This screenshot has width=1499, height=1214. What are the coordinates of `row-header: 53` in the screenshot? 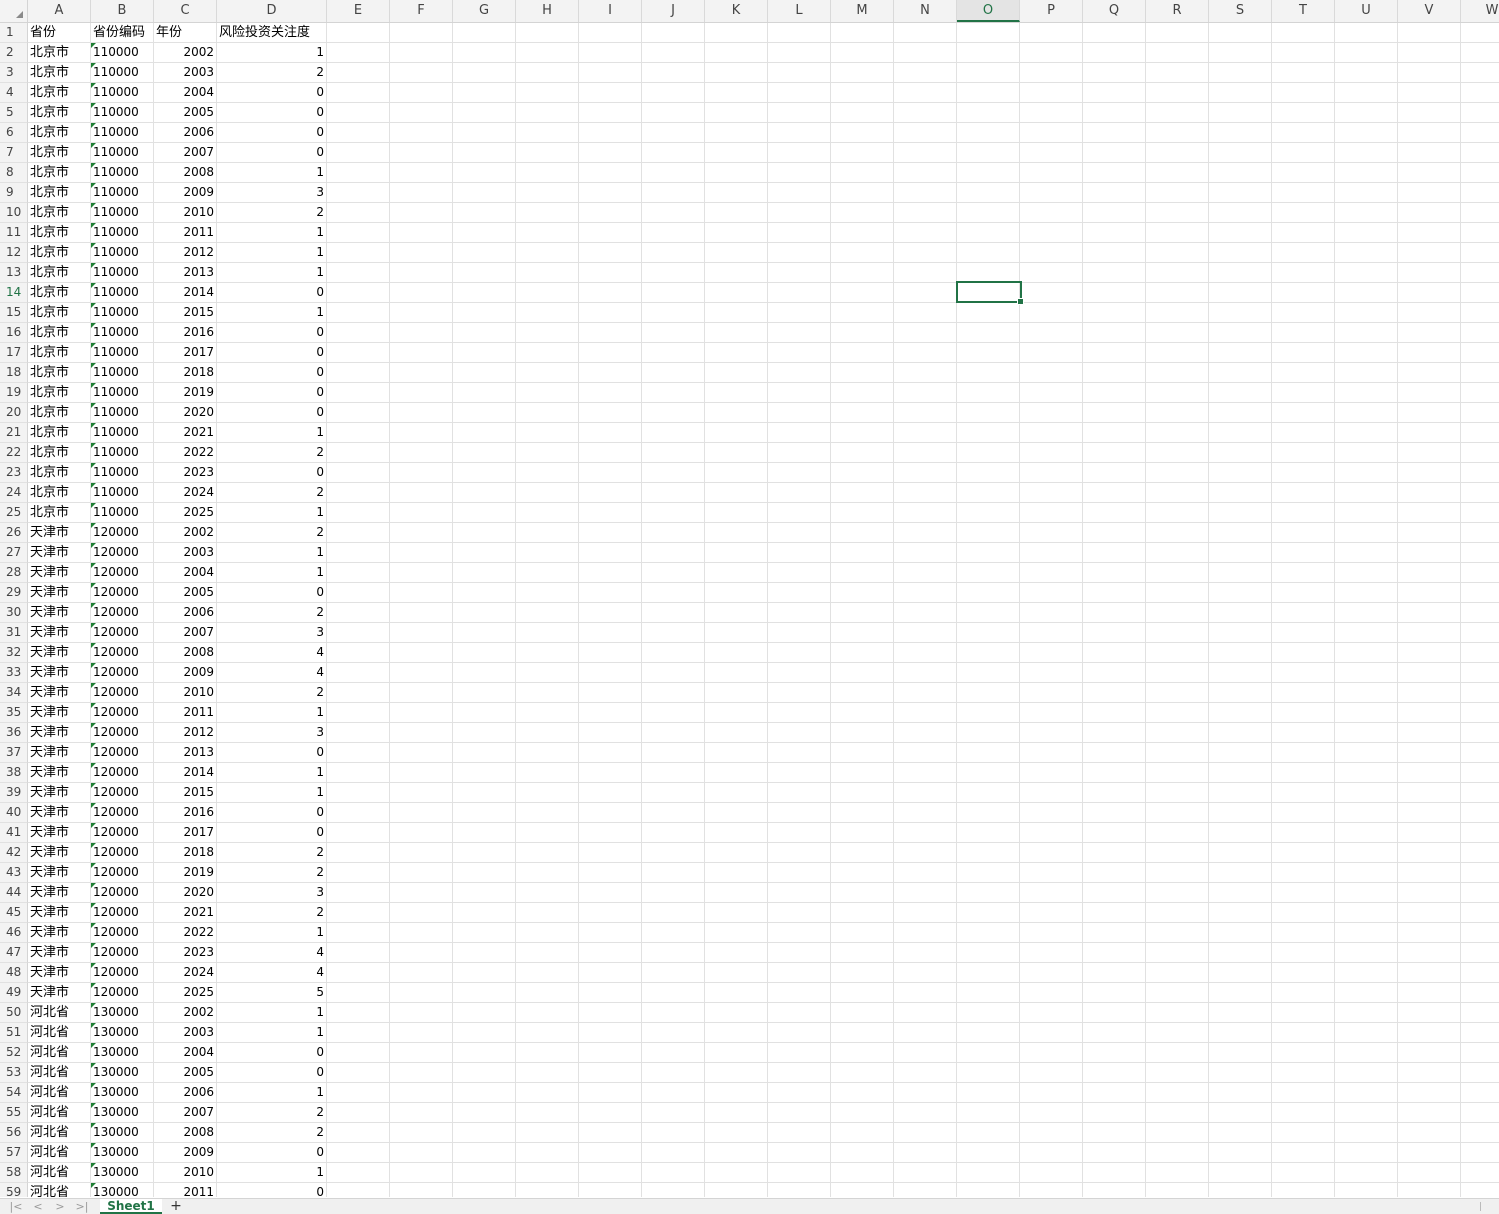 It's located at (14, 1073).